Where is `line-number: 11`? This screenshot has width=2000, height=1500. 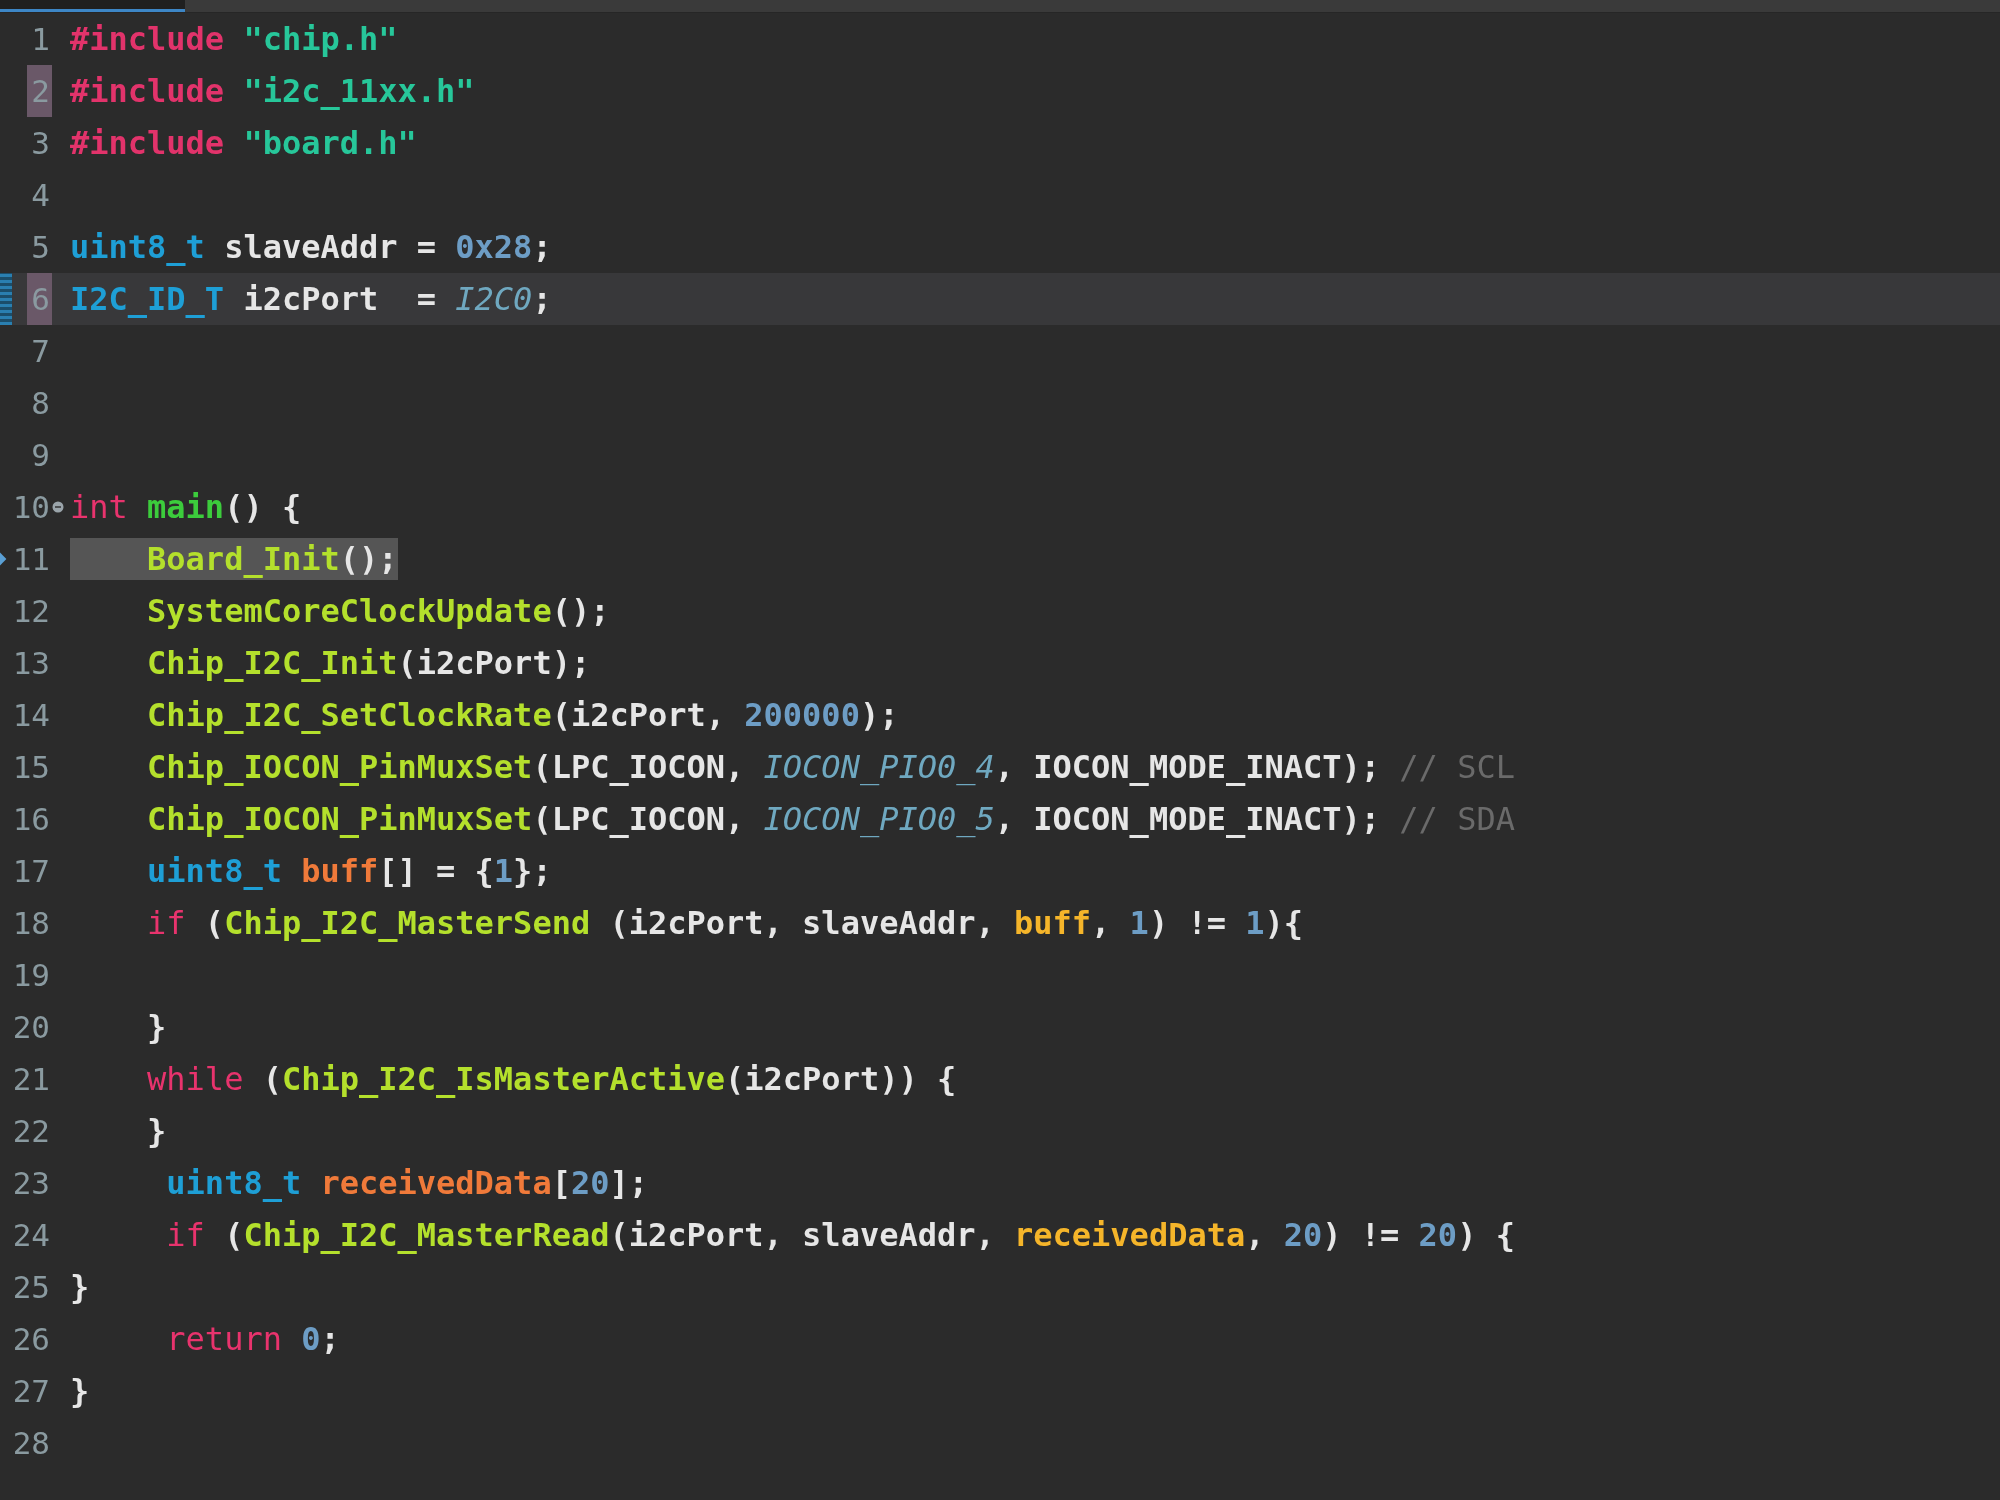
line-number: 11 is located at coordinates (31, 559).